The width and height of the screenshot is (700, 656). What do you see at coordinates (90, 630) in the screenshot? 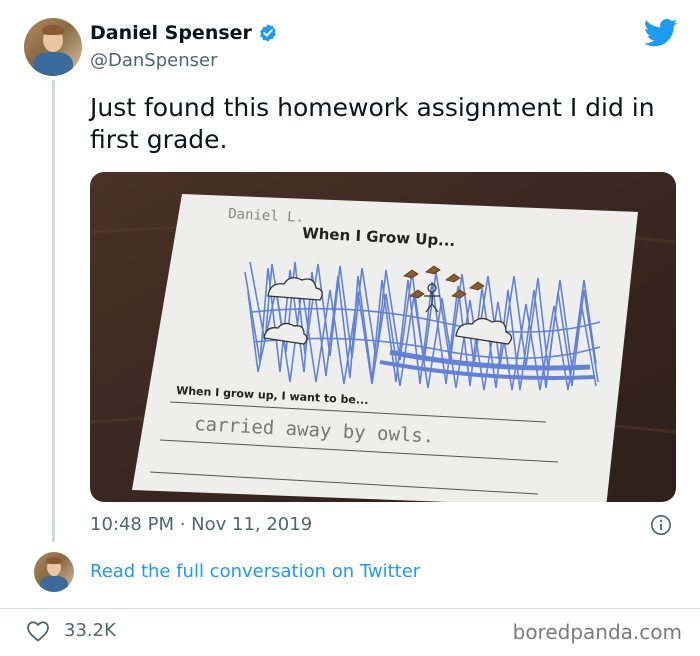
I see `like-count: 33.2K` at bounding box center [90, 630].